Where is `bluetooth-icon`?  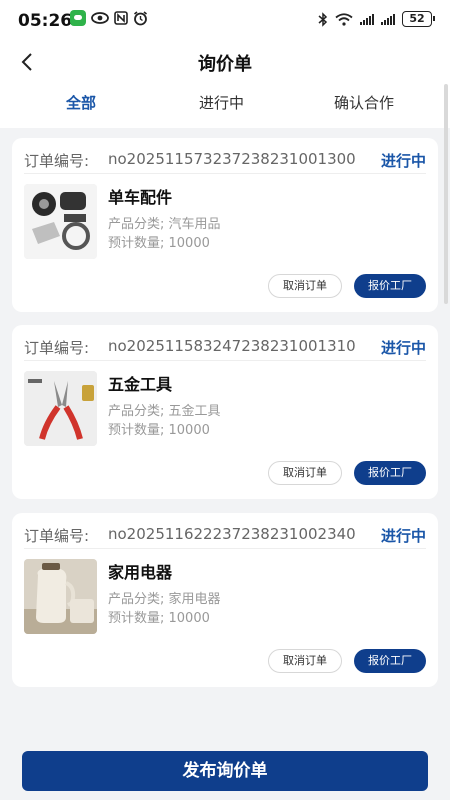
bluetooth-icon is located at coordinates (323, 19).